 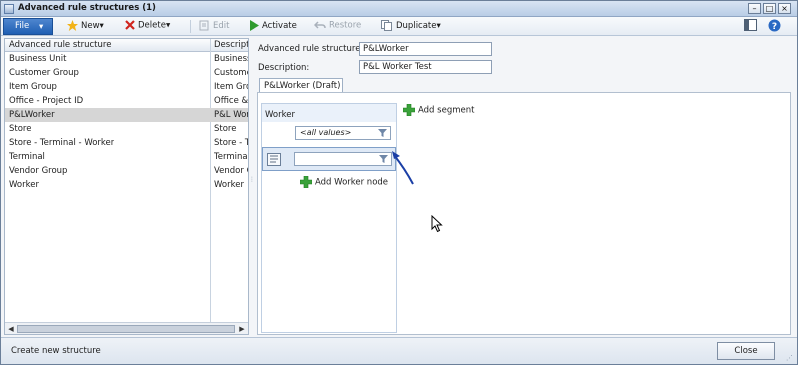 What do you see at coordinates (126, 87) in the screenshot?
I see `table-row: Item Group Item Grou` at bounding box center [126, 87].